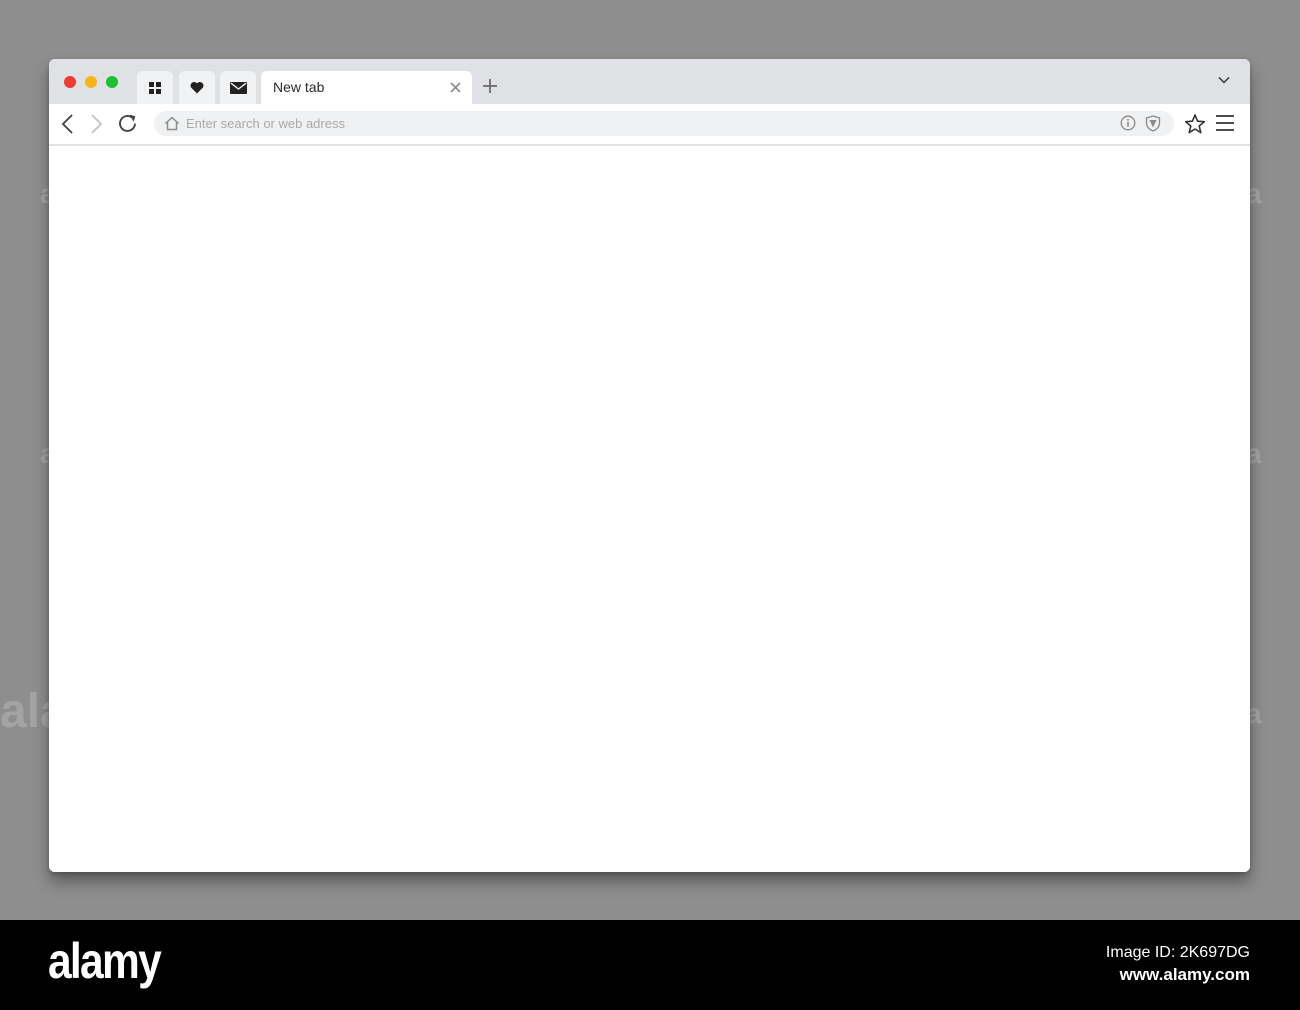 This screenshot has width=1300, height=1010. I want to click on close-icon, so click(455, 87).